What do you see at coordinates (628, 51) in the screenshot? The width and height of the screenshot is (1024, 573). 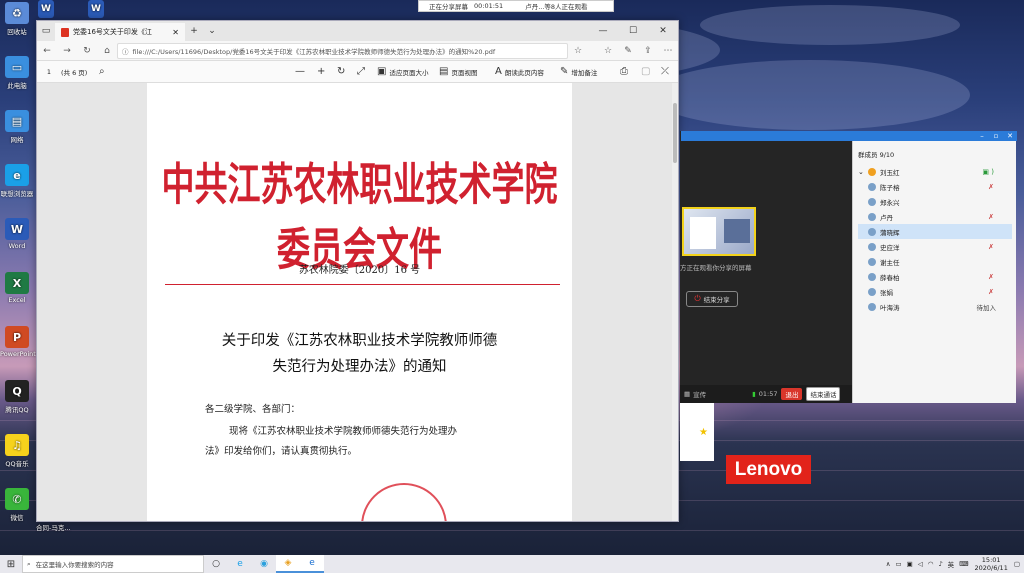 I see `pen-icon: ✎` at bounding box center [628, 51].